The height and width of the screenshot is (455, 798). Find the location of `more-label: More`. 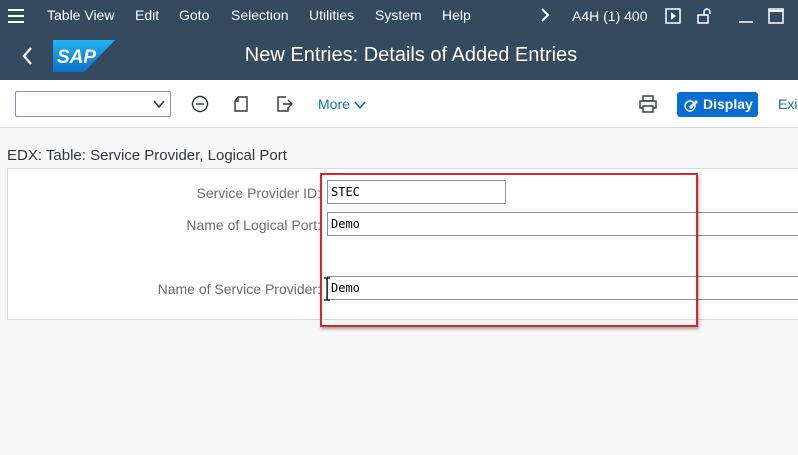

more-label: More is located at coordinates (334, 104).